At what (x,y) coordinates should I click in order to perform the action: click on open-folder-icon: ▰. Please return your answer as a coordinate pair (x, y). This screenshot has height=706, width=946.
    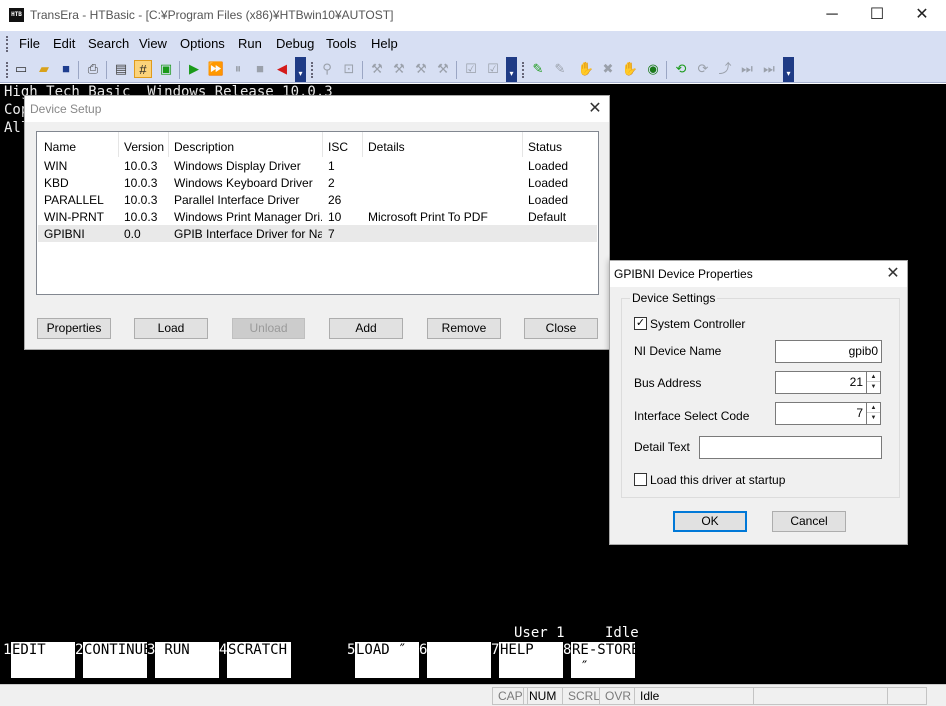
    Looking at the image, I should click on (44, 69).